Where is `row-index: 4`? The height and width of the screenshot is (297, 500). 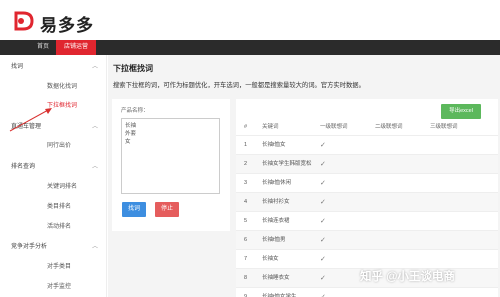 row-index: 4 is located at coordinates (246, 202).